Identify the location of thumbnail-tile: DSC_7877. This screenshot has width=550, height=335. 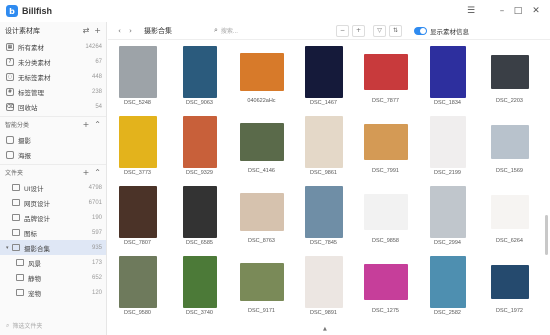
(385, 75).